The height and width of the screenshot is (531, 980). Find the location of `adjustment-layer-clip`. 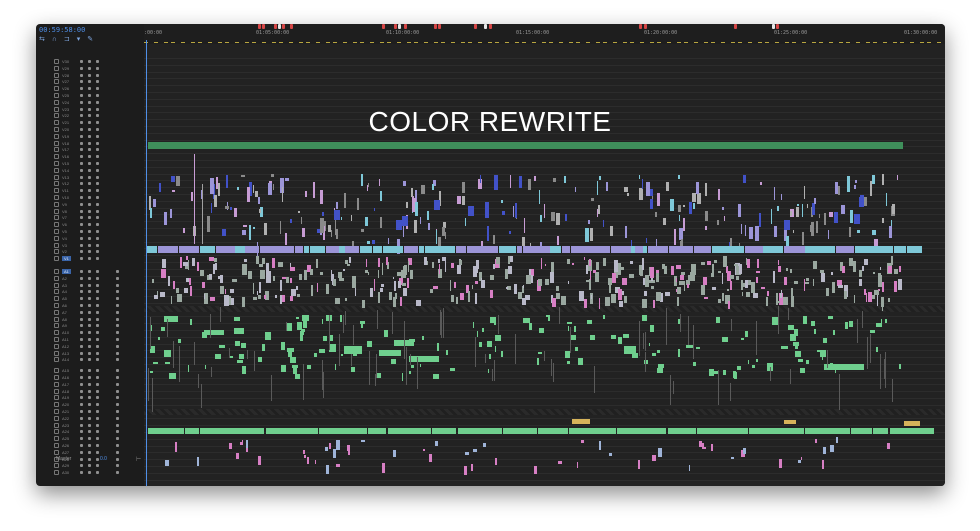

adjustment-layer-clip is located at coordinates (525, 145).